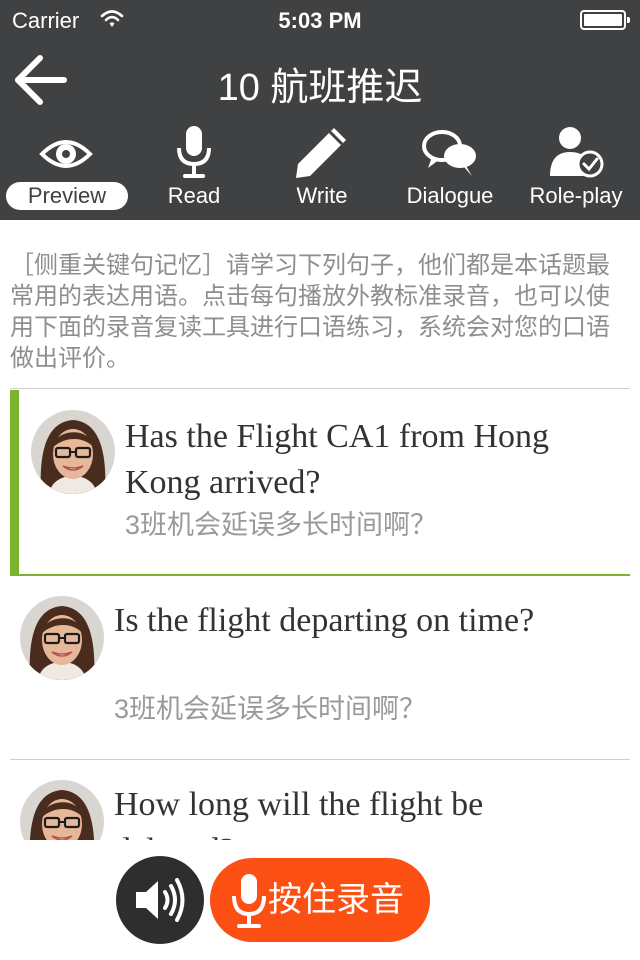 The height and width of the screenshot is (960, 640). What do you see at coordinates (324, 620) in the screenshot?
I see `sentence-english: Is the flight departing on time?` at bounding box center [324, 620].